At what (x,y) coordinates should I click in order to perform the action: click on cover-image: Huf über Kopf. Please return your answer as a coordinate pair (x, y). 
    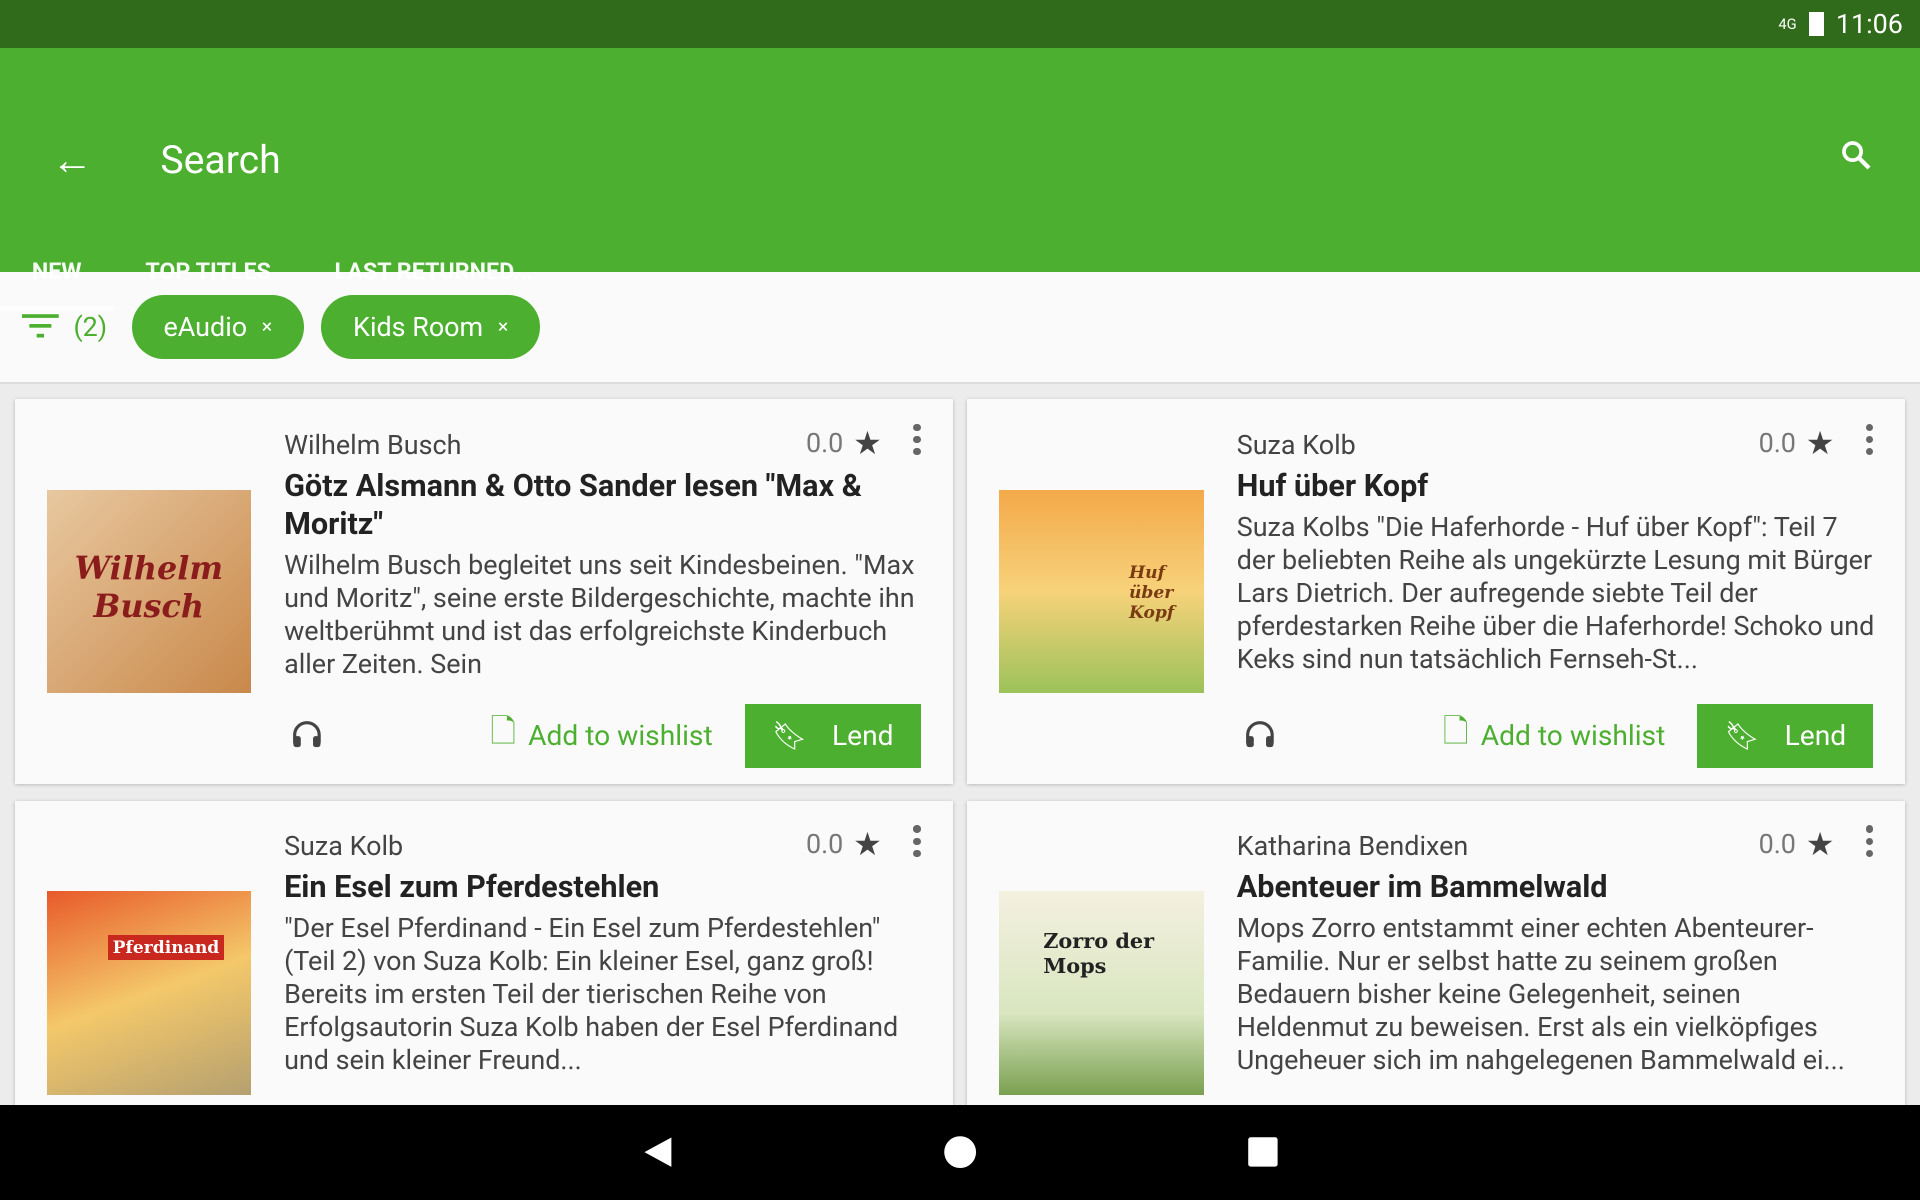
    Looking at the image, I should click on (1101, 591).